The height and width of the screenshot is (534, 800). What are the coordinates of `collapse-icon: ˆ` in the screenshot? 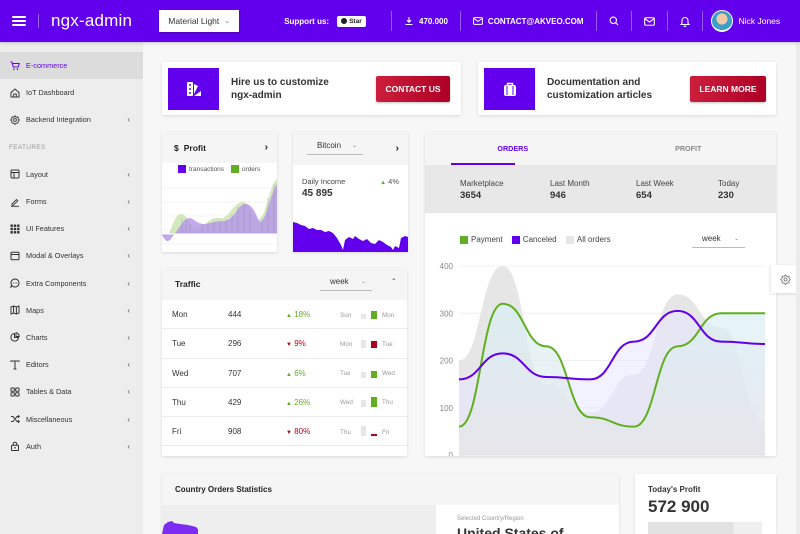 It's located at (393, 282).